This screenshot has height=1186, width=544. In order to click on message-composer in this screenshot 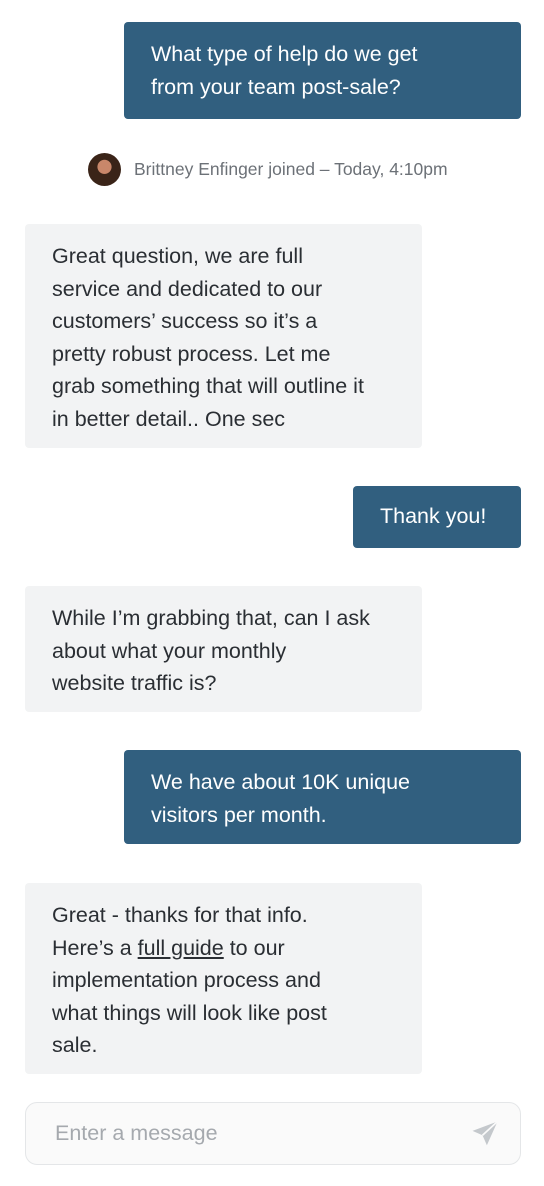, I will do `click(273, 1133)`.